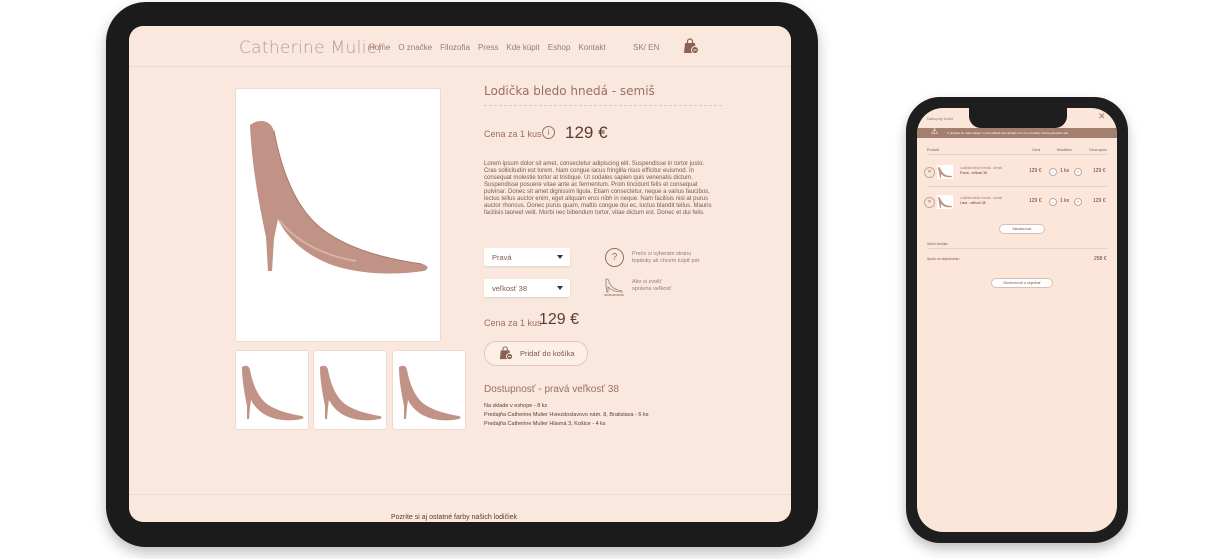 The width and height of the screenshot is (1210, 559). Describe the element at coordinates (586, 132) in the screenshot. I see `price-value: 129 €` at that location.